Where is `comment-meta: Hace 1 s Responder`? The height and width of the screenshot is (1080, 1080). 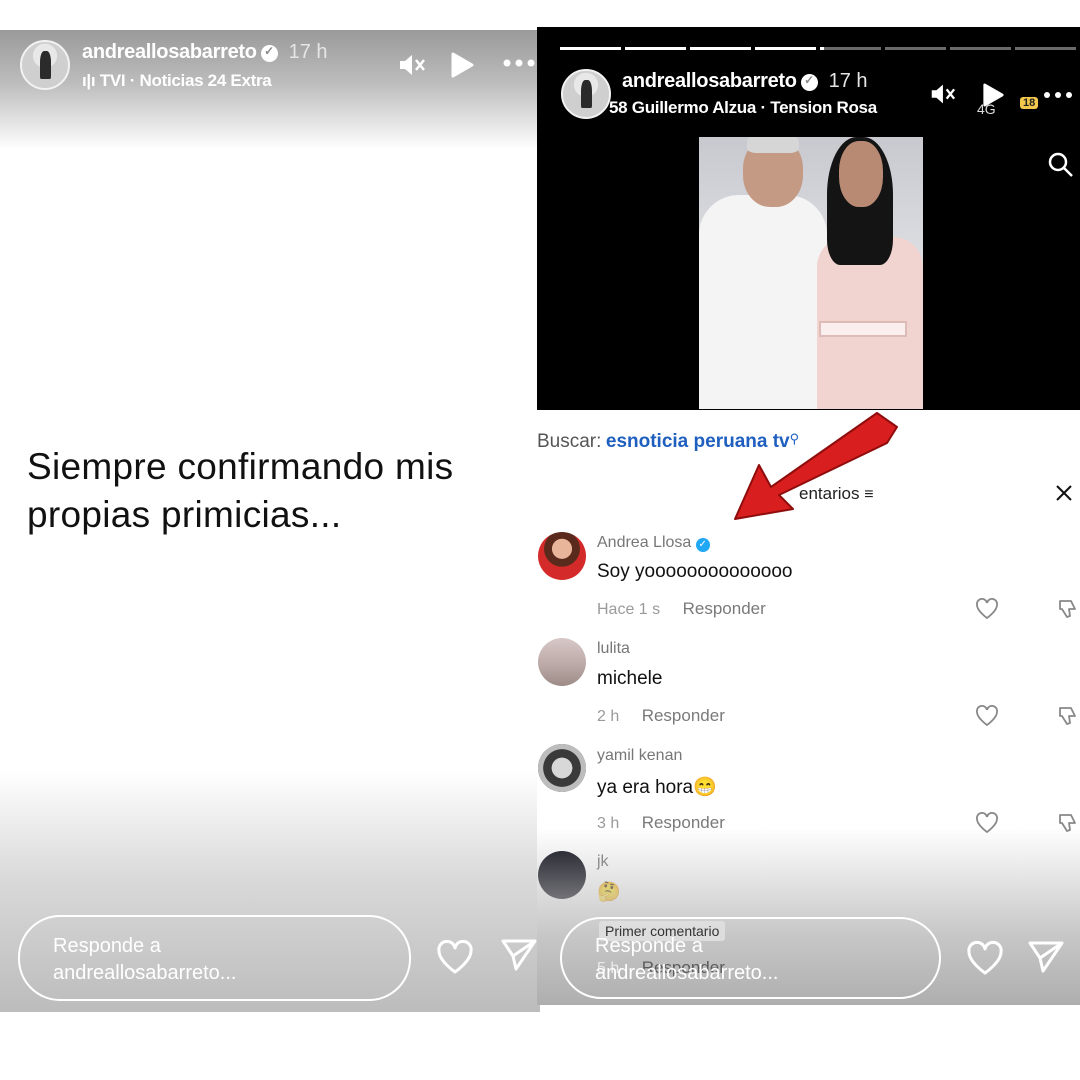
comment-meta: Hace 1 s Responder is located at coordinates (681, 609).